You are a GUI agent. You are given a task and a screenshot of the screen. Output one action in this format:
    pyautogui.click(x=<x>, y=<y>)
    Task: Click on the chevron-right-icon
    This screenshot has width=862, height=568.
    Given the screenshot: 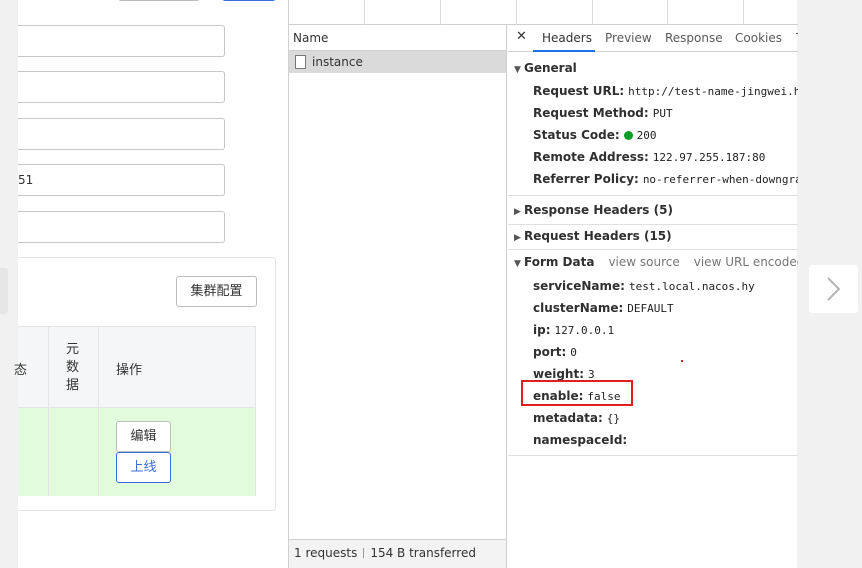 What is the action you would take?
    pyautogui.click(x=834, y=289)
    